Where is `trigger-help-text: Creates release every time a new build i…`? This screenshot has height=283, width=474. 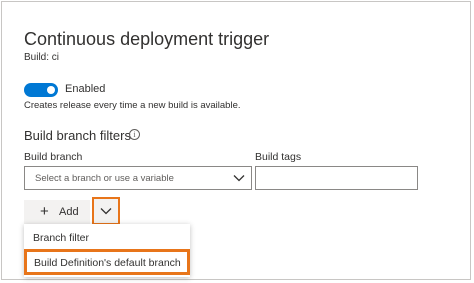
trigger-help-text: Creates release every time a new build i… is located at coordinates (132, 105).